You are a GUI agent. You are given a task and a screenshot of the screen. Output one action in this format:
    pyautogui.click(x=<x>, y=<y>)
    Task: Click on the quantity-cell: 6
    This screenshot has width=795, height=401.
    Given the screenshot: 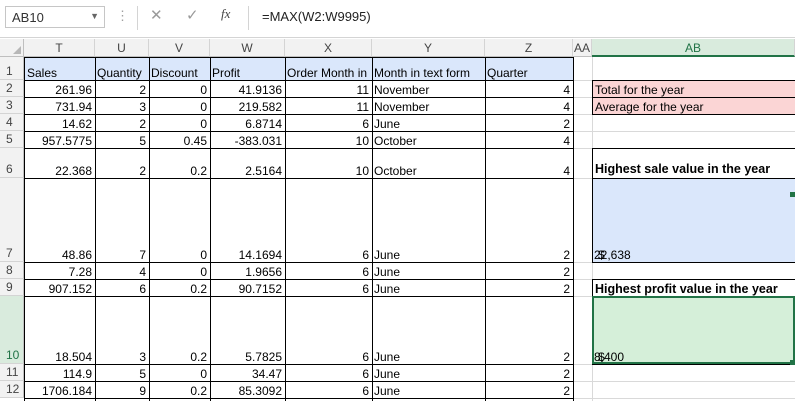 What is the action you would take?
    pyautogui.click(x=122, y=287)
    